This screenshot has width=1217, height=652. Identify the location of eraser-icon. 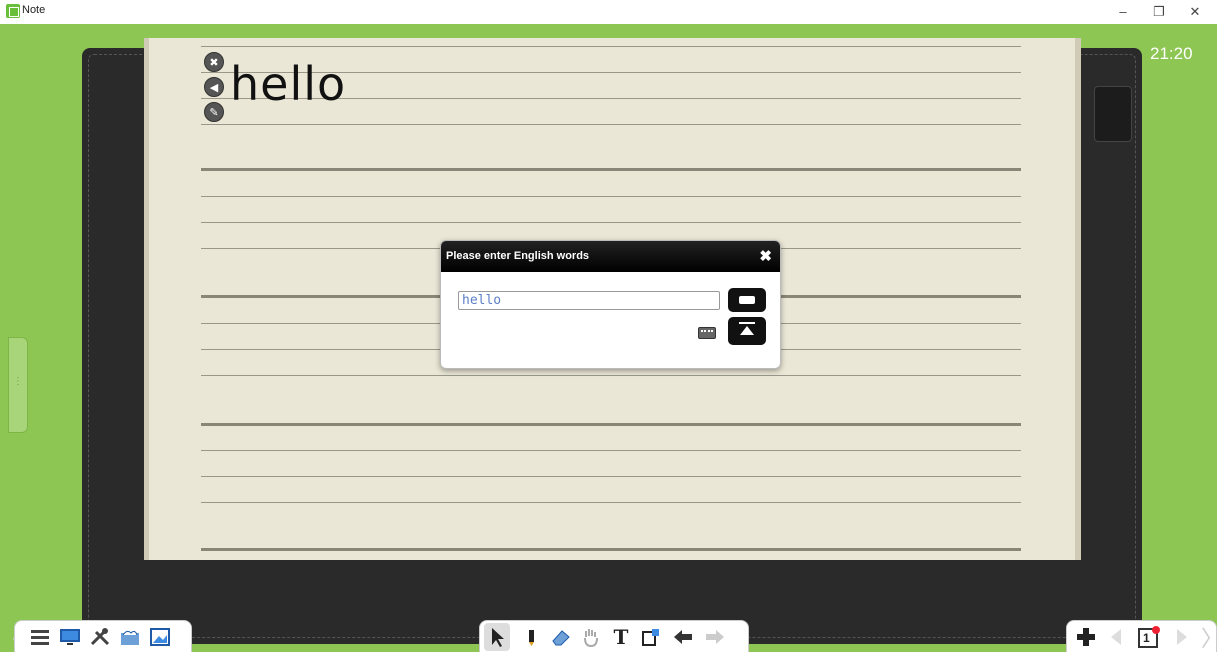
(561, 637).